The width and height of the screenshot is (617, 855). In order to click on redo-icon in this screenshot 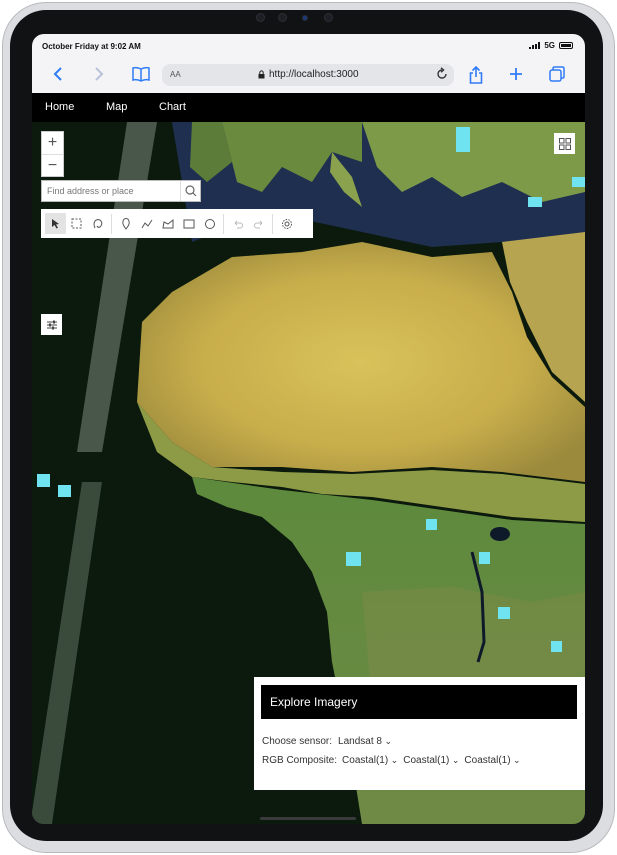, I will do `click(257, 224)`.